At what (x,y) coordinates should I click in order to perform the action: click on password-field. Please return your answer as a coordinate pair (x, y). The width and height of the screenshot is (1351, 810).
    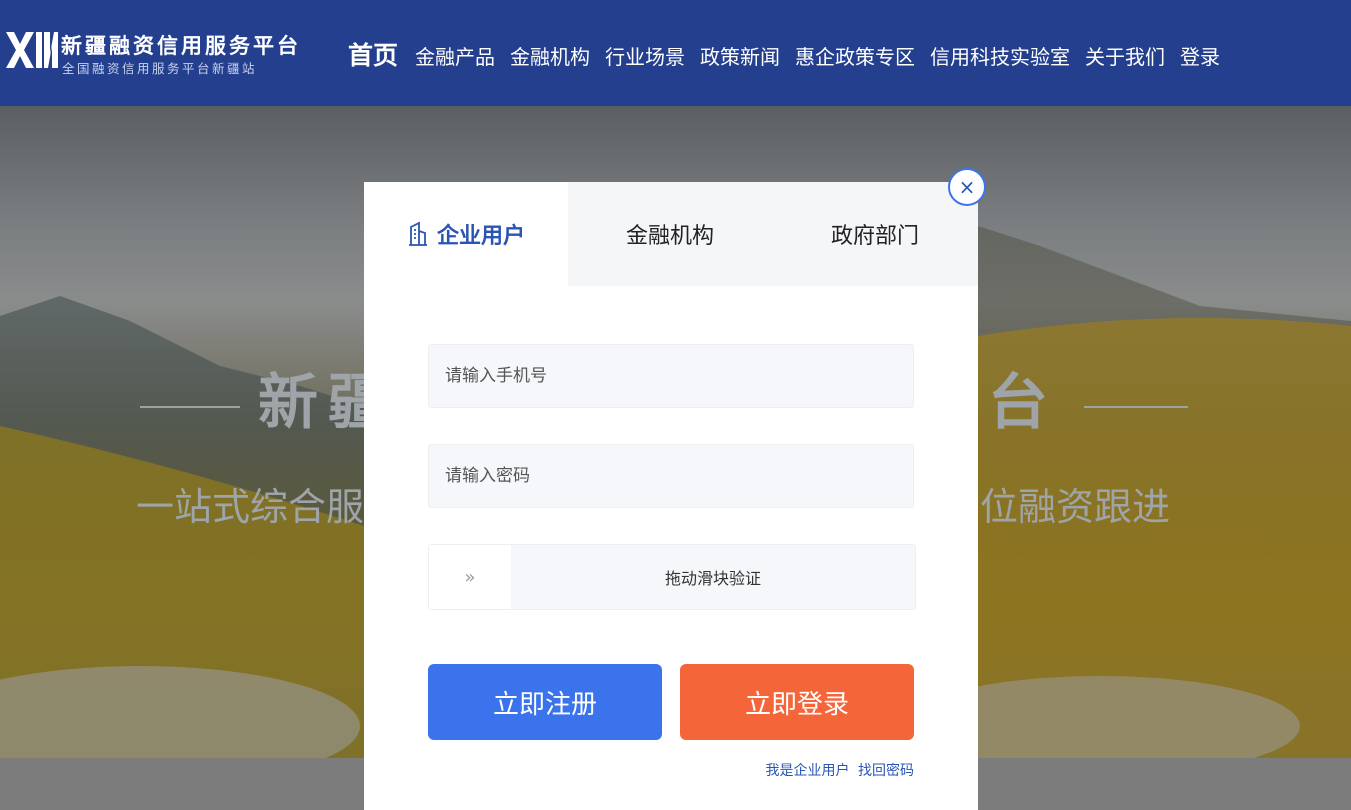
    Looking at the image, I should click on (671, 476).